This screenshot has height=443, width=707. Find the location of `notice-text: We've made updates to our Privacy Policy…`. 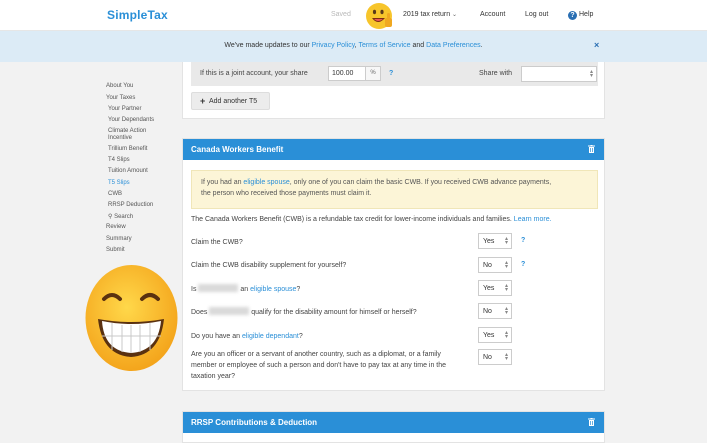

notice-text: We've made updates to our Privacy Policy… is located at coordinates (353, 45).